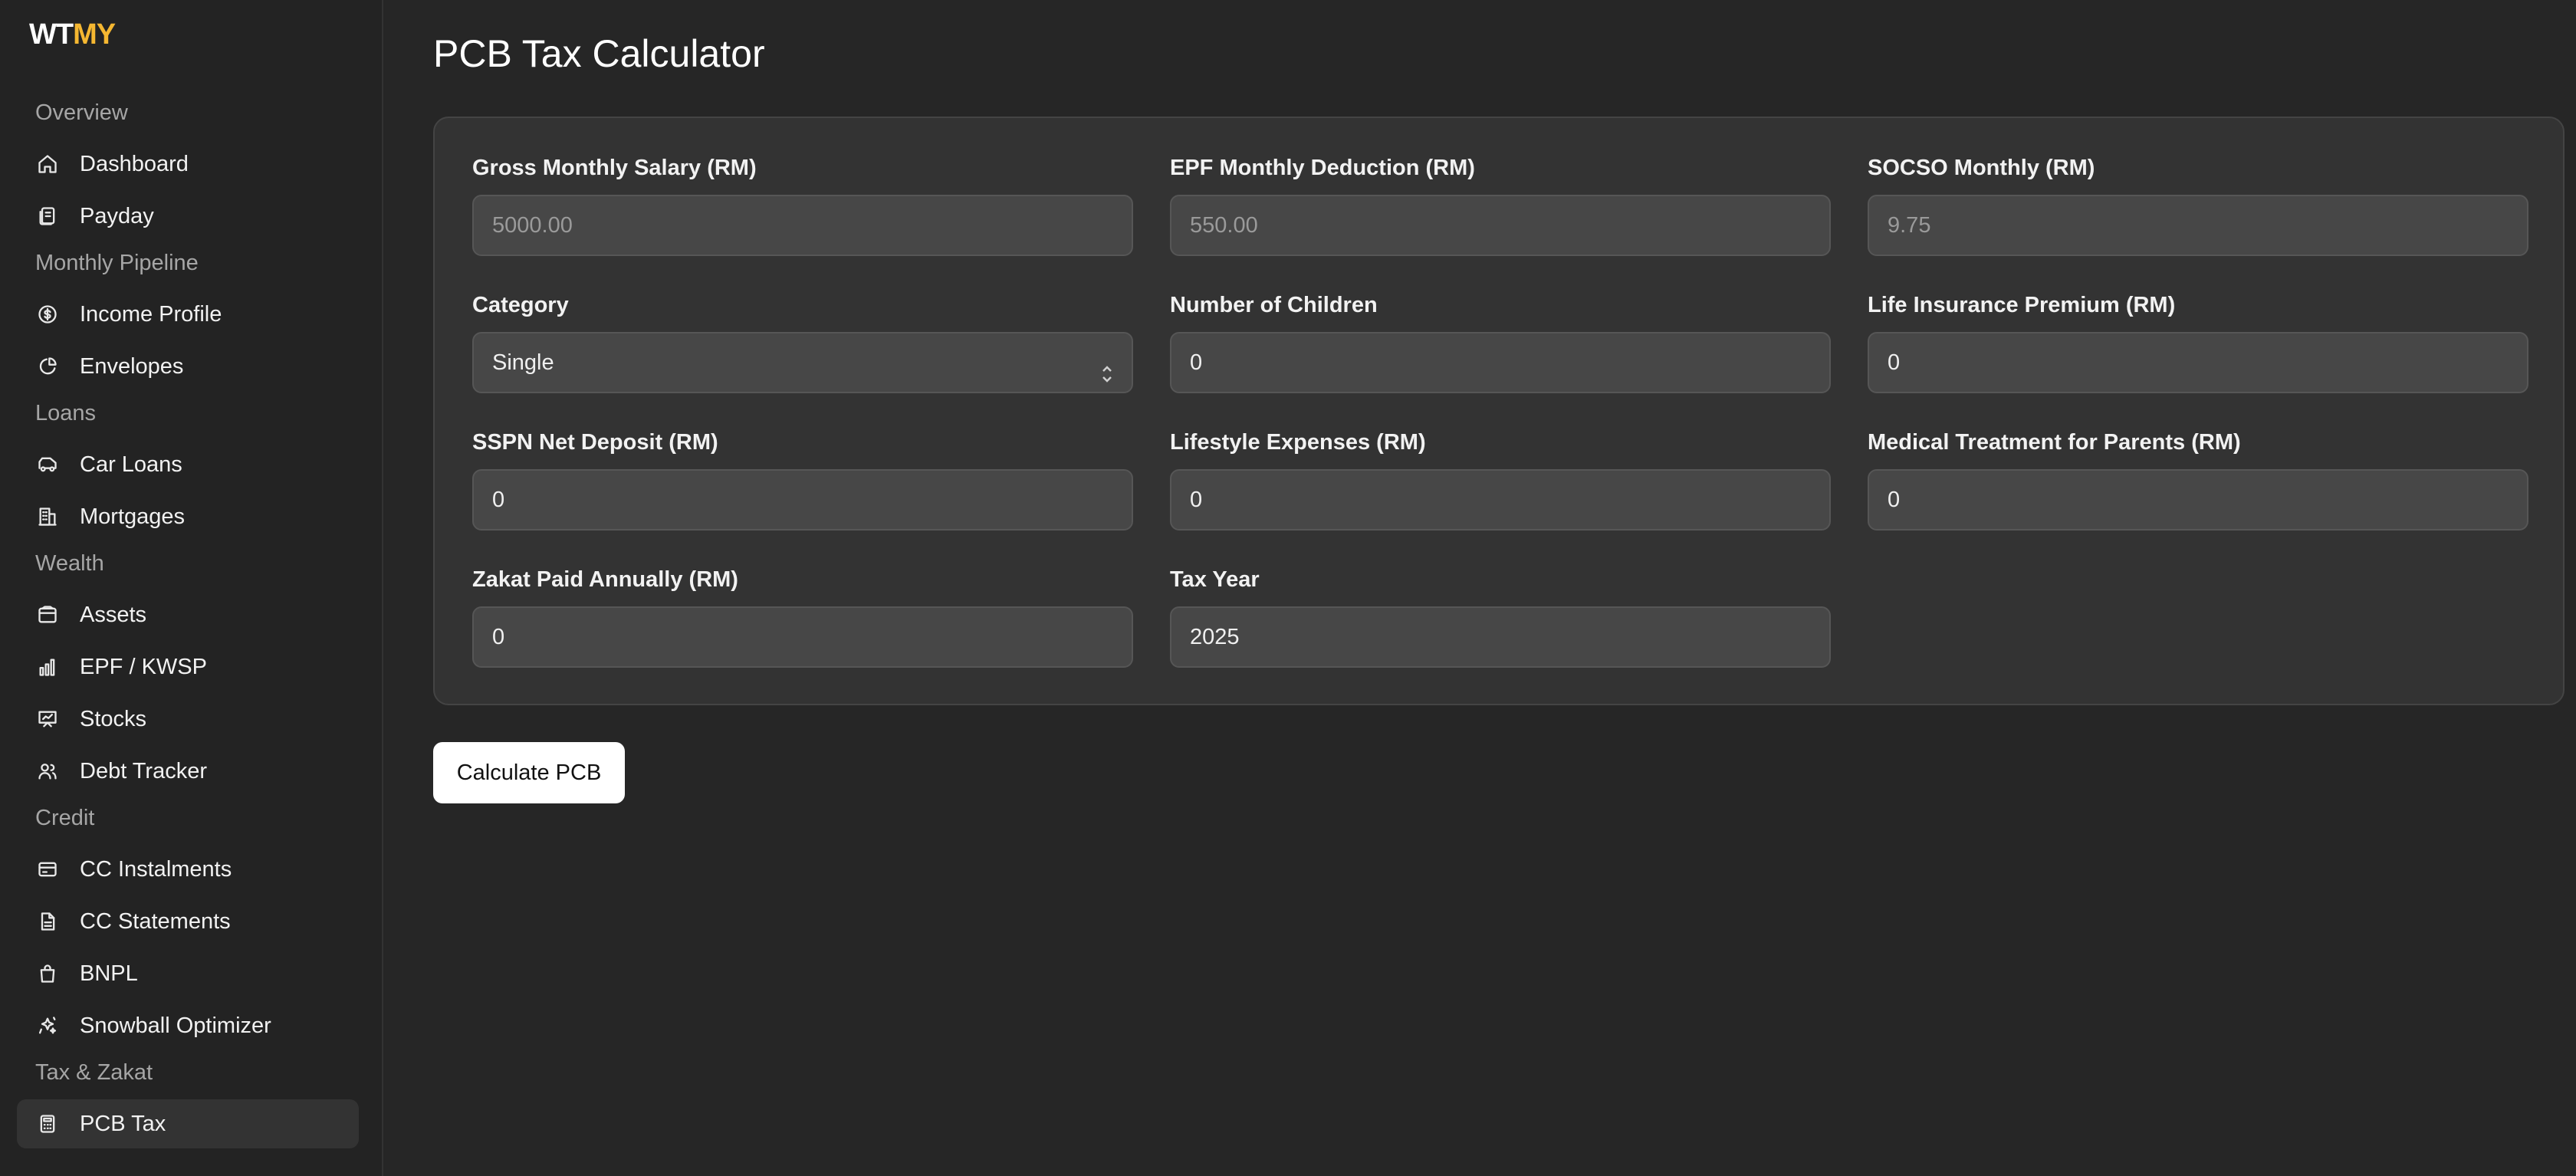 The width and height of the screenshot is (2576, 1176). What do you see at coordinates (70, 563) in the screenshot?
I see `nav-group-wealth: Wealth` at bounding box center [70, 563].